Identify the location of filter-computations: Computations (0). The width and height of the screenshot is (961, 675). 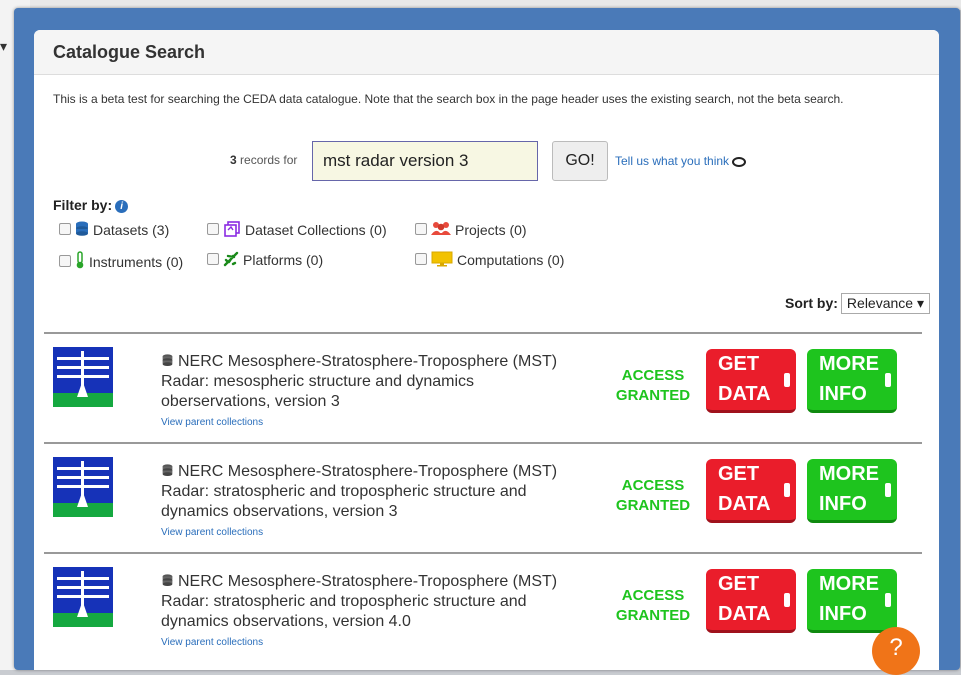
(489, 259).